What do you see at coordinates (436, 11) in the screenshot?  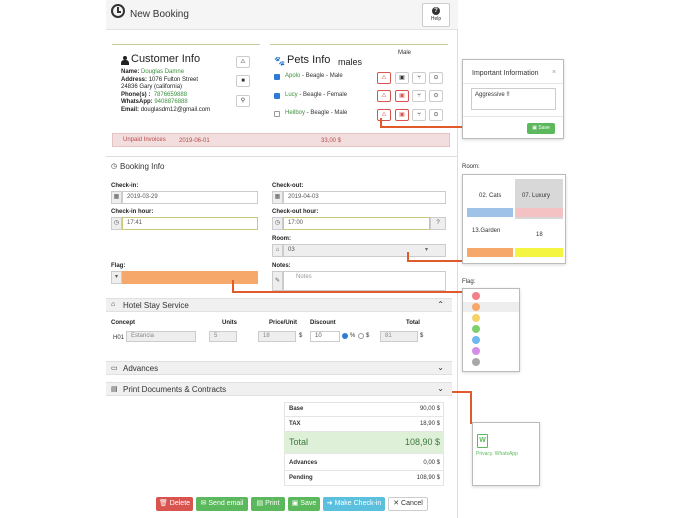 I see `question-icon: ?` at bounding box center [436, 11].